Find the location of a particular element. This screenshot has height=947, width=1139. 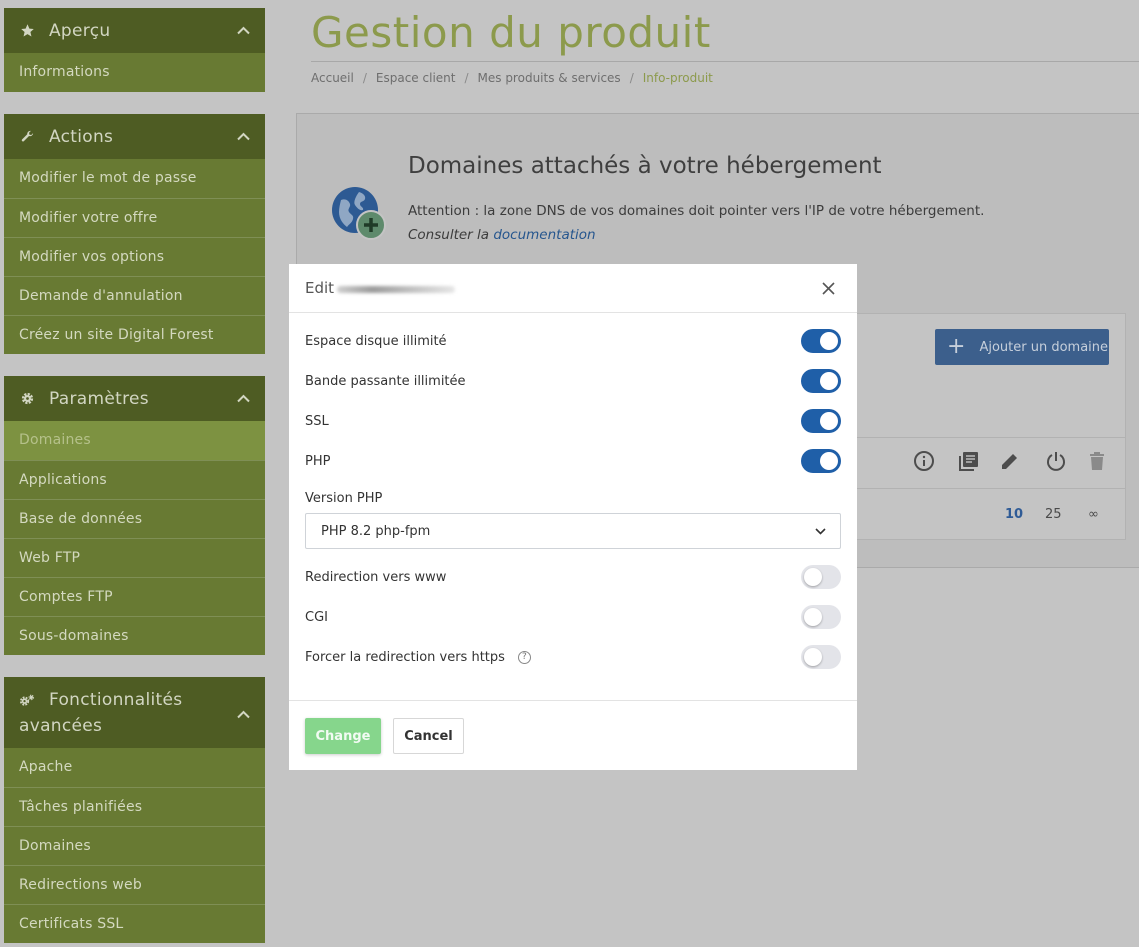

php-version-select: PHP 8.2 php-fpm is located at coordinates (573, 531).